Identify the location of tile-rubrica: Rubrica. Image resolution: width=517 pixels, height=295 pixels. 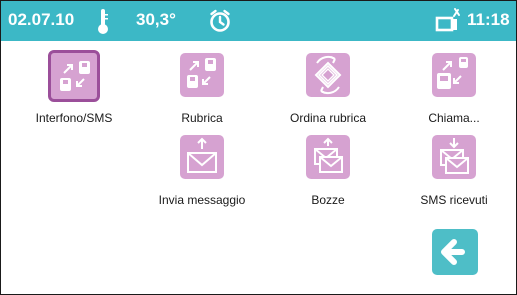
(202, 94).